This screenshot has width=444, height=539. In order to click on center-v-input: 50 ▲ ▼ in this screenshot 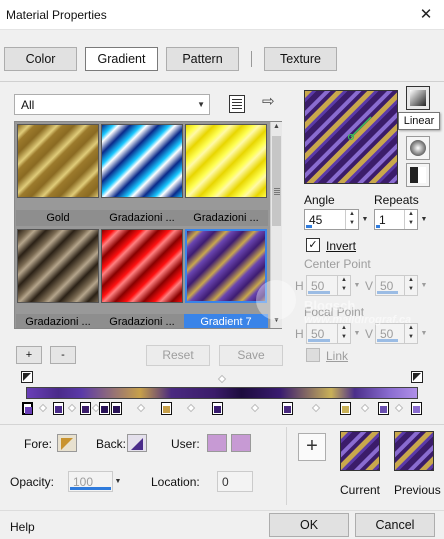, I will do `click(396, 285)`.